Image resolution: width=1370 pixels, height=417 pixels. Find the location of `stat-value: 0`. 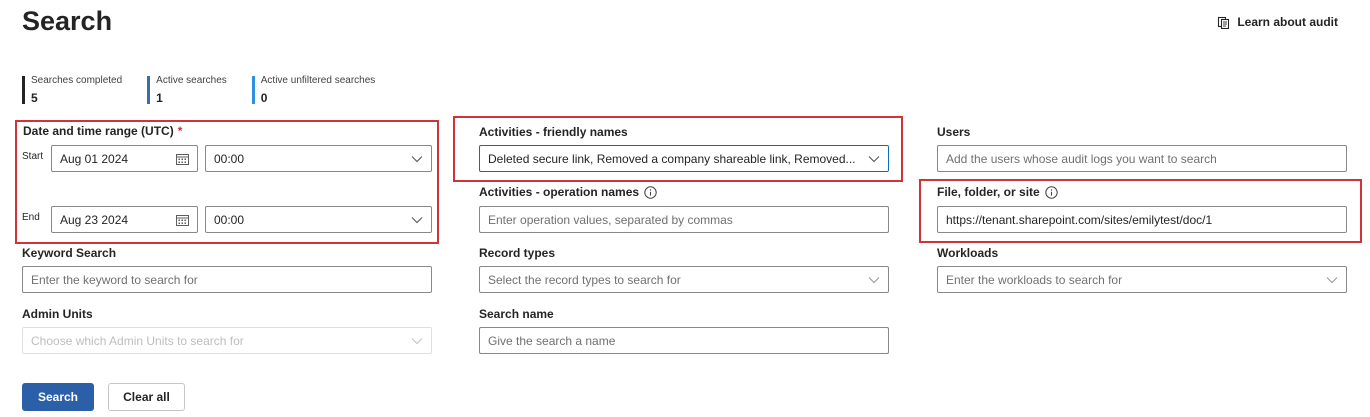

stat-value: 0 is located at coordinates (264, 98).